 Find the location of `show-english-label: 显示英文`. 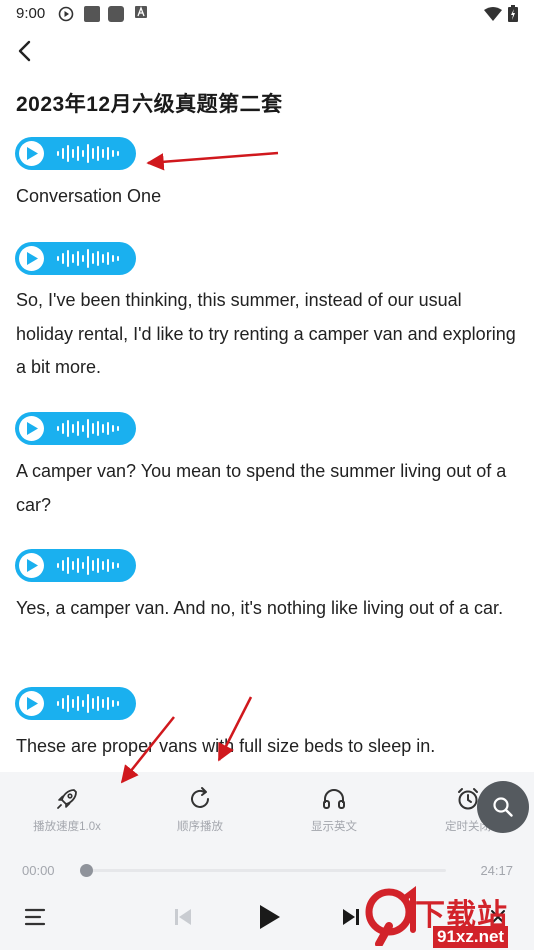

show-english-label: 显示英文 is located at coordinates (334, 827).